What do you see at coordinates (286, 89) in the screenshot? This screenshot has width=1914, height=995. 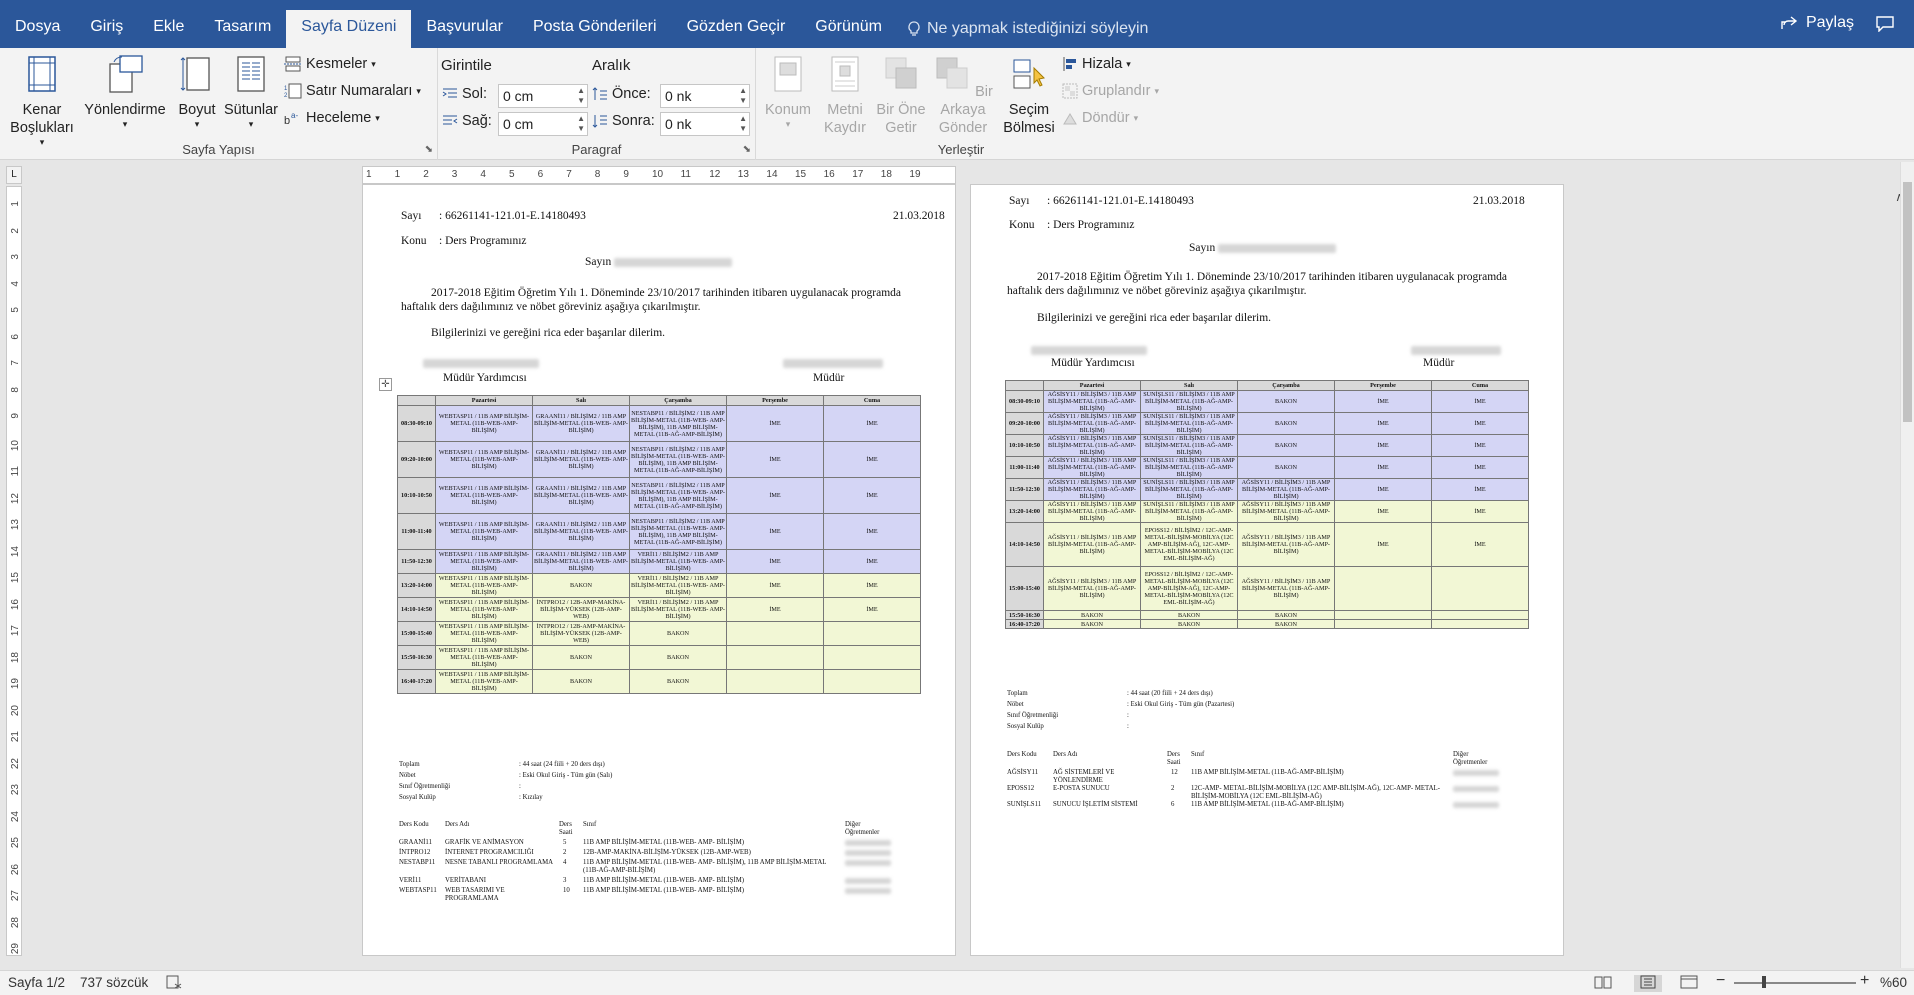 I see `svg-text: 1` at bounding box center [286, 89].